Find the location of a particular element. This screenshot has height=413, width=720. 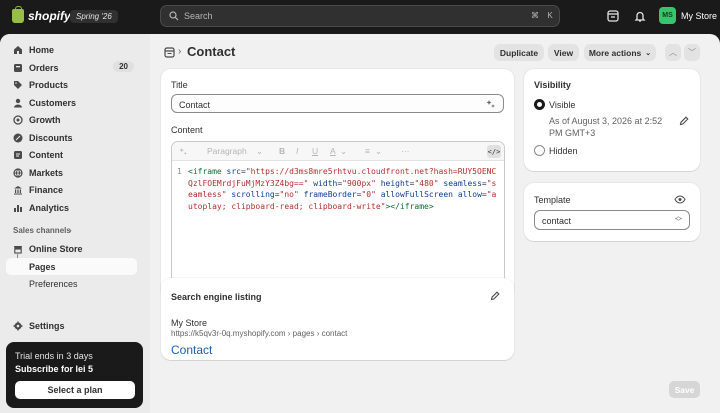

more-formatting-button: ··· is located at coordinates (405, 151).